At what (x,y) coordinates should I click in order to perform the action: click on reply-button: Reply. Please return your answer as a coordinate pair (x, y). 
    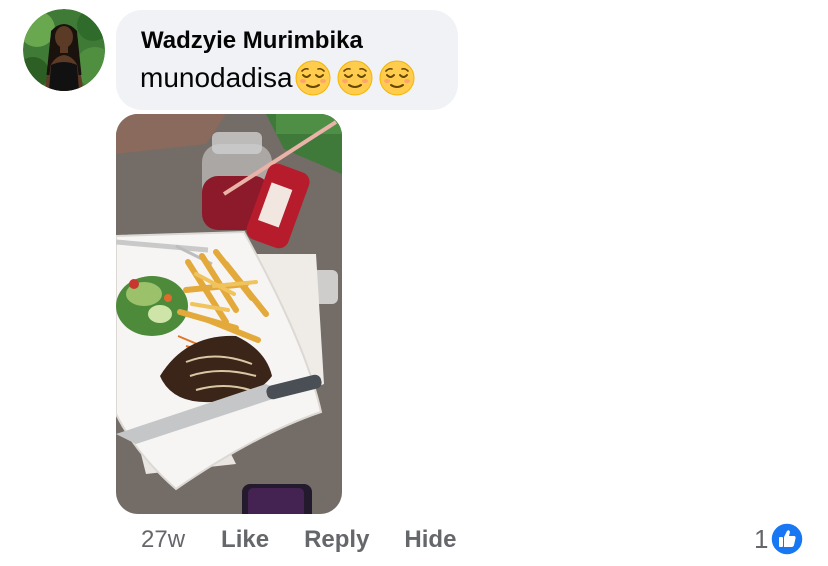
    Looking at the image, I should click on (336, 540).